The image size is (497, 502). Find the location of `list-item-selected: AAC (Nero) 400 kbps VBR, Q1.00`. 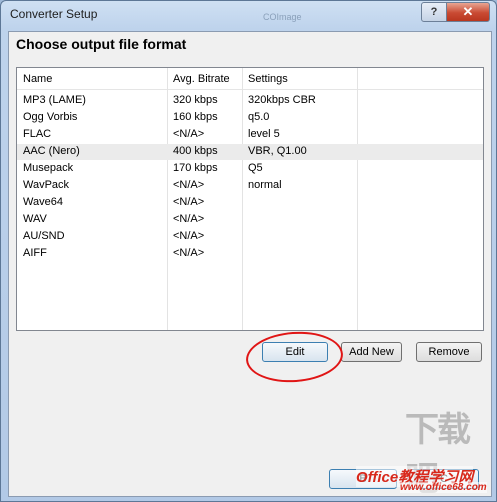

list-item-selected: AAC (Nero) 400 kbps VBR, Q1.00 is located at coordinates (250, 152).